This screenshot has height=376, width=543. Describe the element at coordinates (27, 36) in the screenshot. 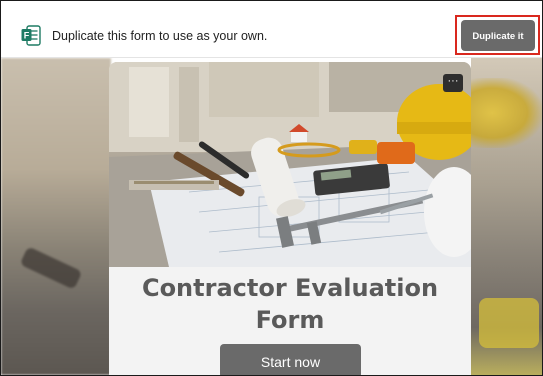

I see `svg-text: F` at that location.